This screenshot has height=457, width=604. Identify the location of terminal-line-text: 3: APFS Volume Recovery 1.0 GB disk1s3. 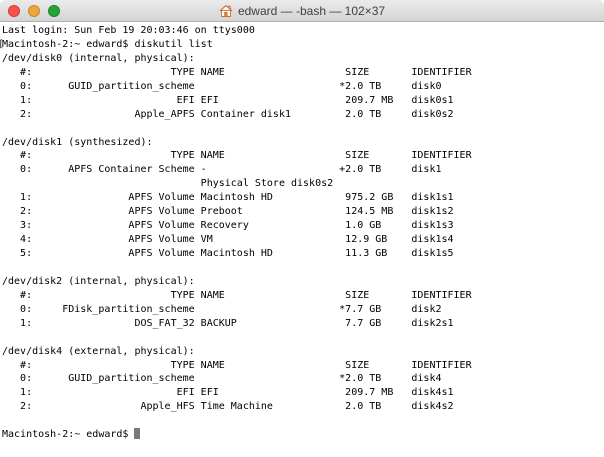
(228, 226).